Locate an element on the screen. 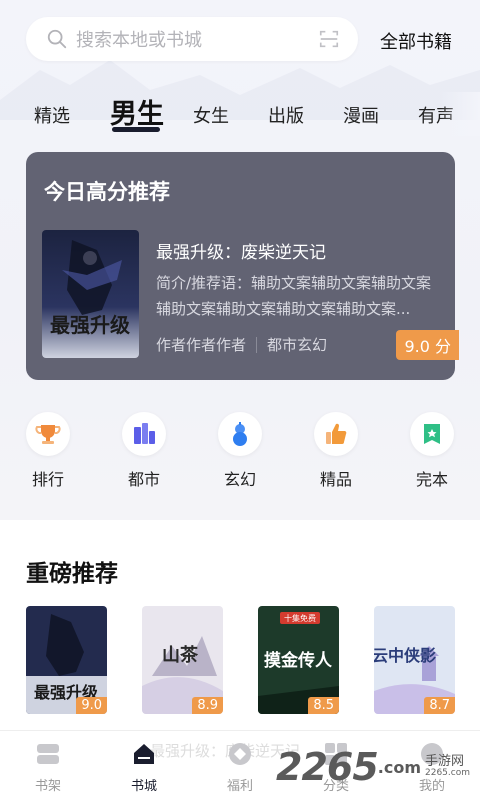 The height and width of the screenshot is (800, 480). category-city: 都市 is located at coordinates (144, 451).